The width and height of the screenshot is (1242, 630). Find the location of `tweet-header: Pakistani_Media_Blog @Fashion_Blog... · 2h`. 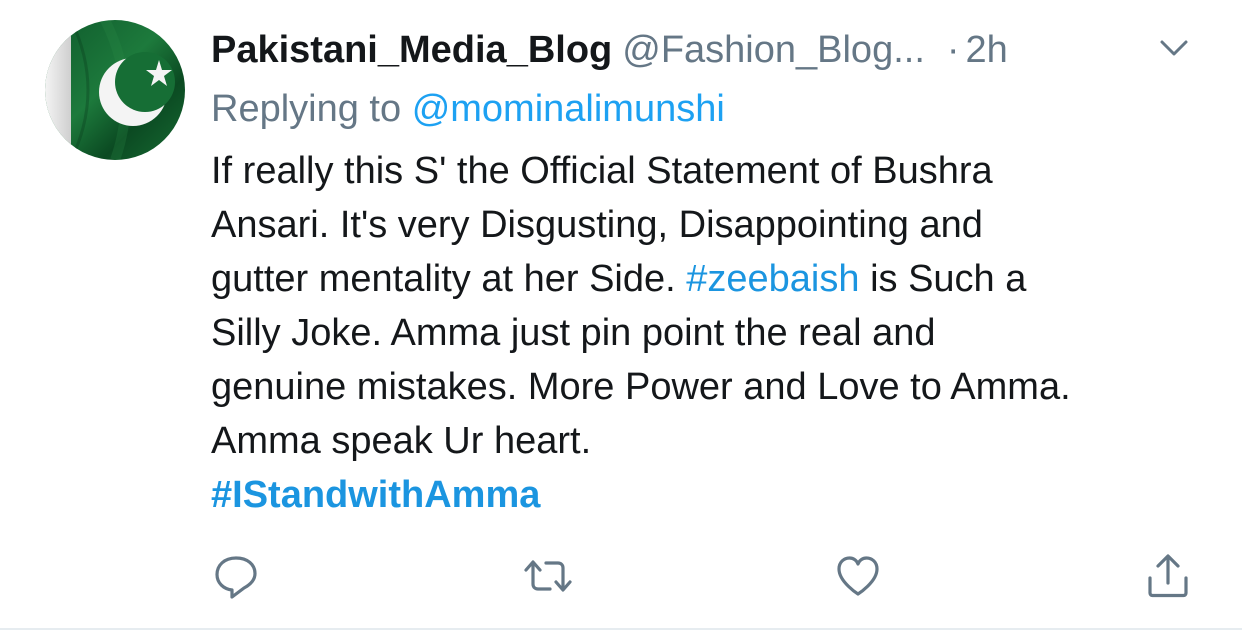

tweet-header: Pakistani_Media_Blog @Fashion_Blog... · 2h is located at coordinates (711, 50).